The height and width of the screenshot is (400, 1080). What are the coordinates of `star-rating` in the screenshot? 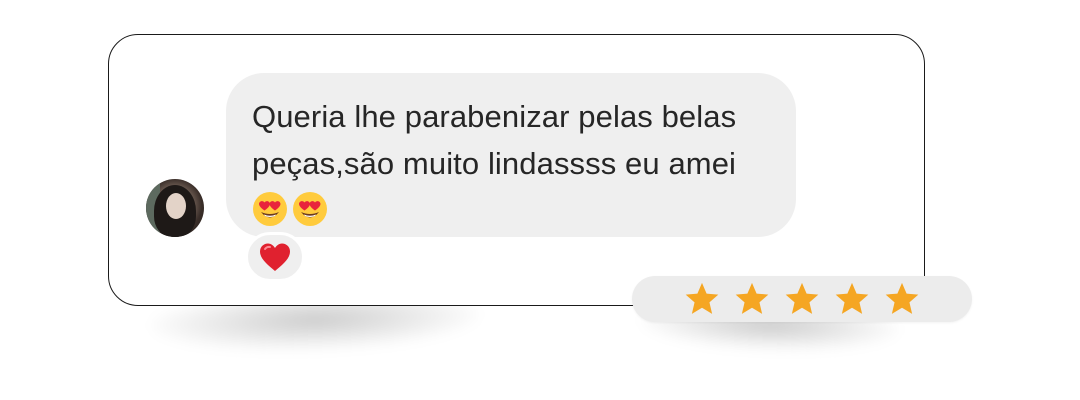 It's located at (802, 299).